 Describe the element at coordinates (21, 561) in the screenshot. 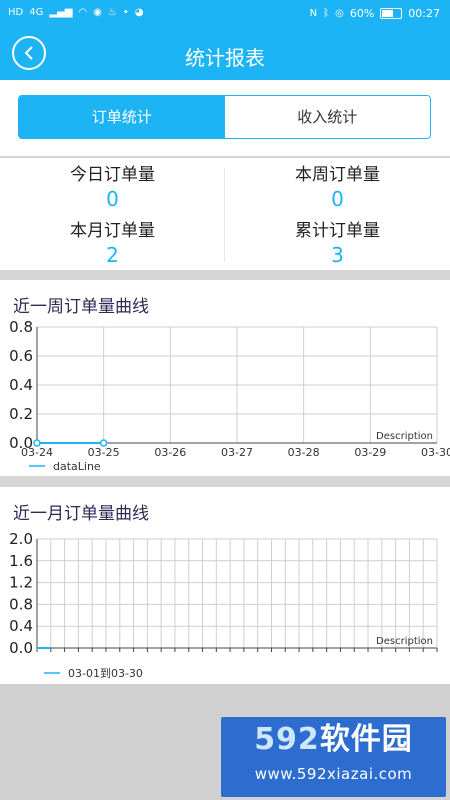

I see `y-tick-label: 1.6` at that location.